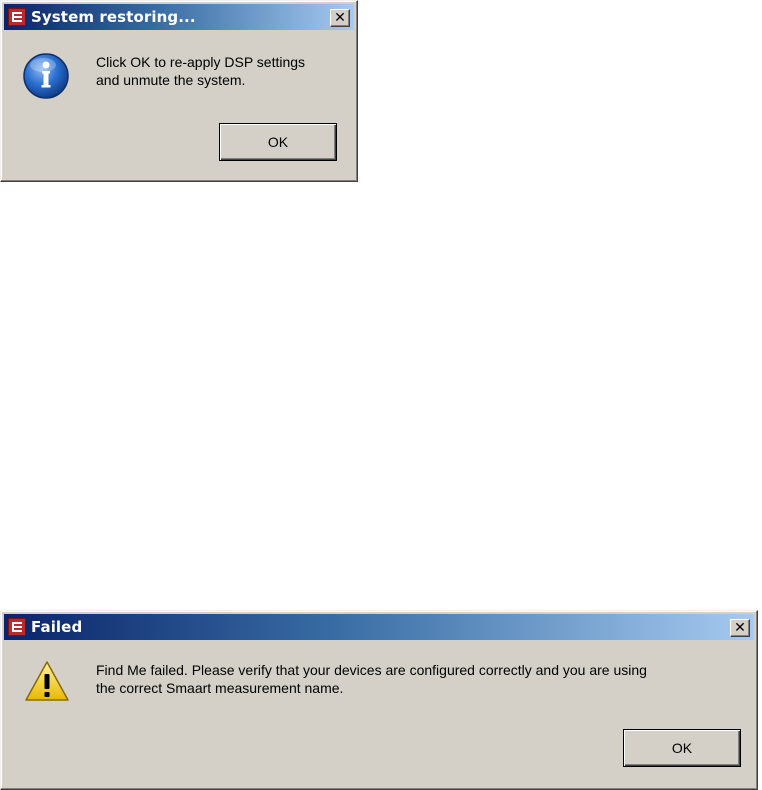 The width and height of the screenshot is (762, 790). Describe the element at coordinates (379, 627) in the screenshot. I see `titlebar: Failed ✕` at that location.